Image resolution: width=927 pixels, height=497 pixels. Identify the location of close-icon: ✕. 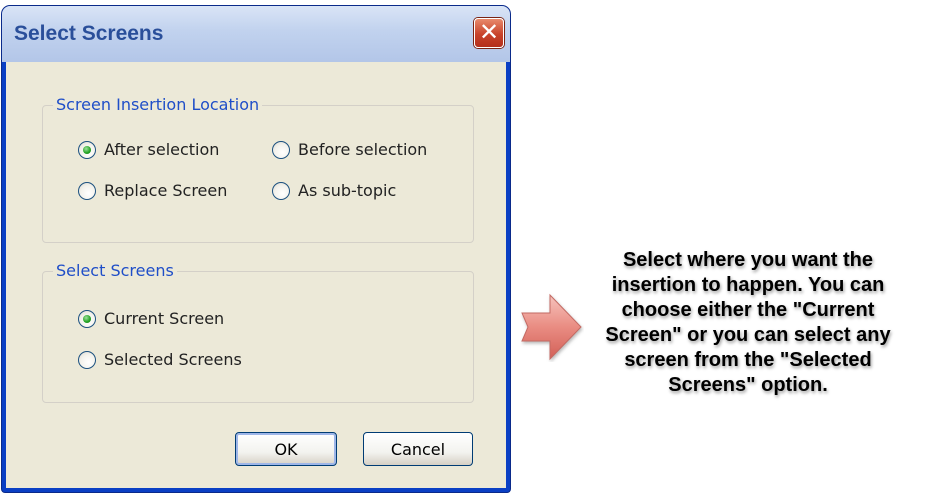
(489, 32).